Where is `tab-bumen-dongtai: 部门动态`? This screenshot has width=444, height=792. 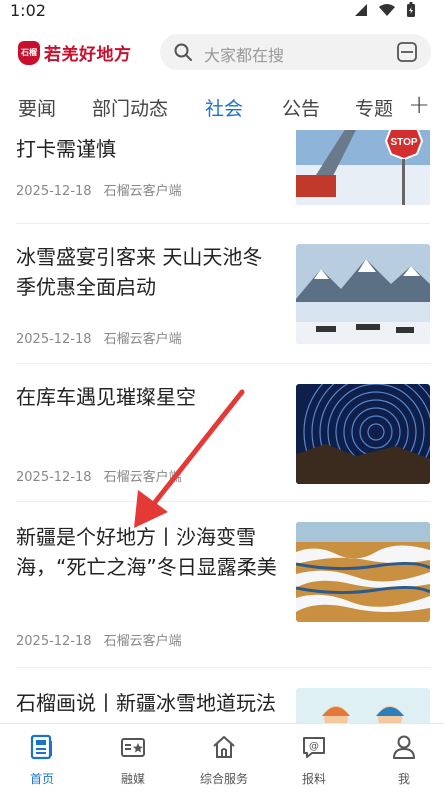 tab-bumen-dongtai: 部门动态 is located at coordinates (130, 107).